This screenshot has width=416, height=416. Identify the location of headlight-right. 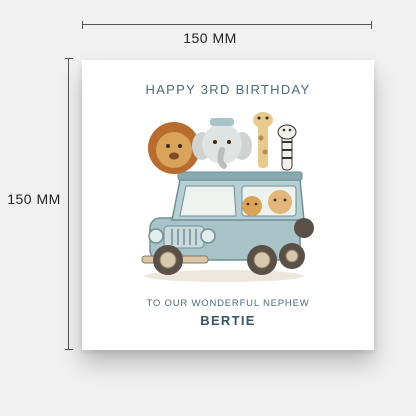
(208, 236).